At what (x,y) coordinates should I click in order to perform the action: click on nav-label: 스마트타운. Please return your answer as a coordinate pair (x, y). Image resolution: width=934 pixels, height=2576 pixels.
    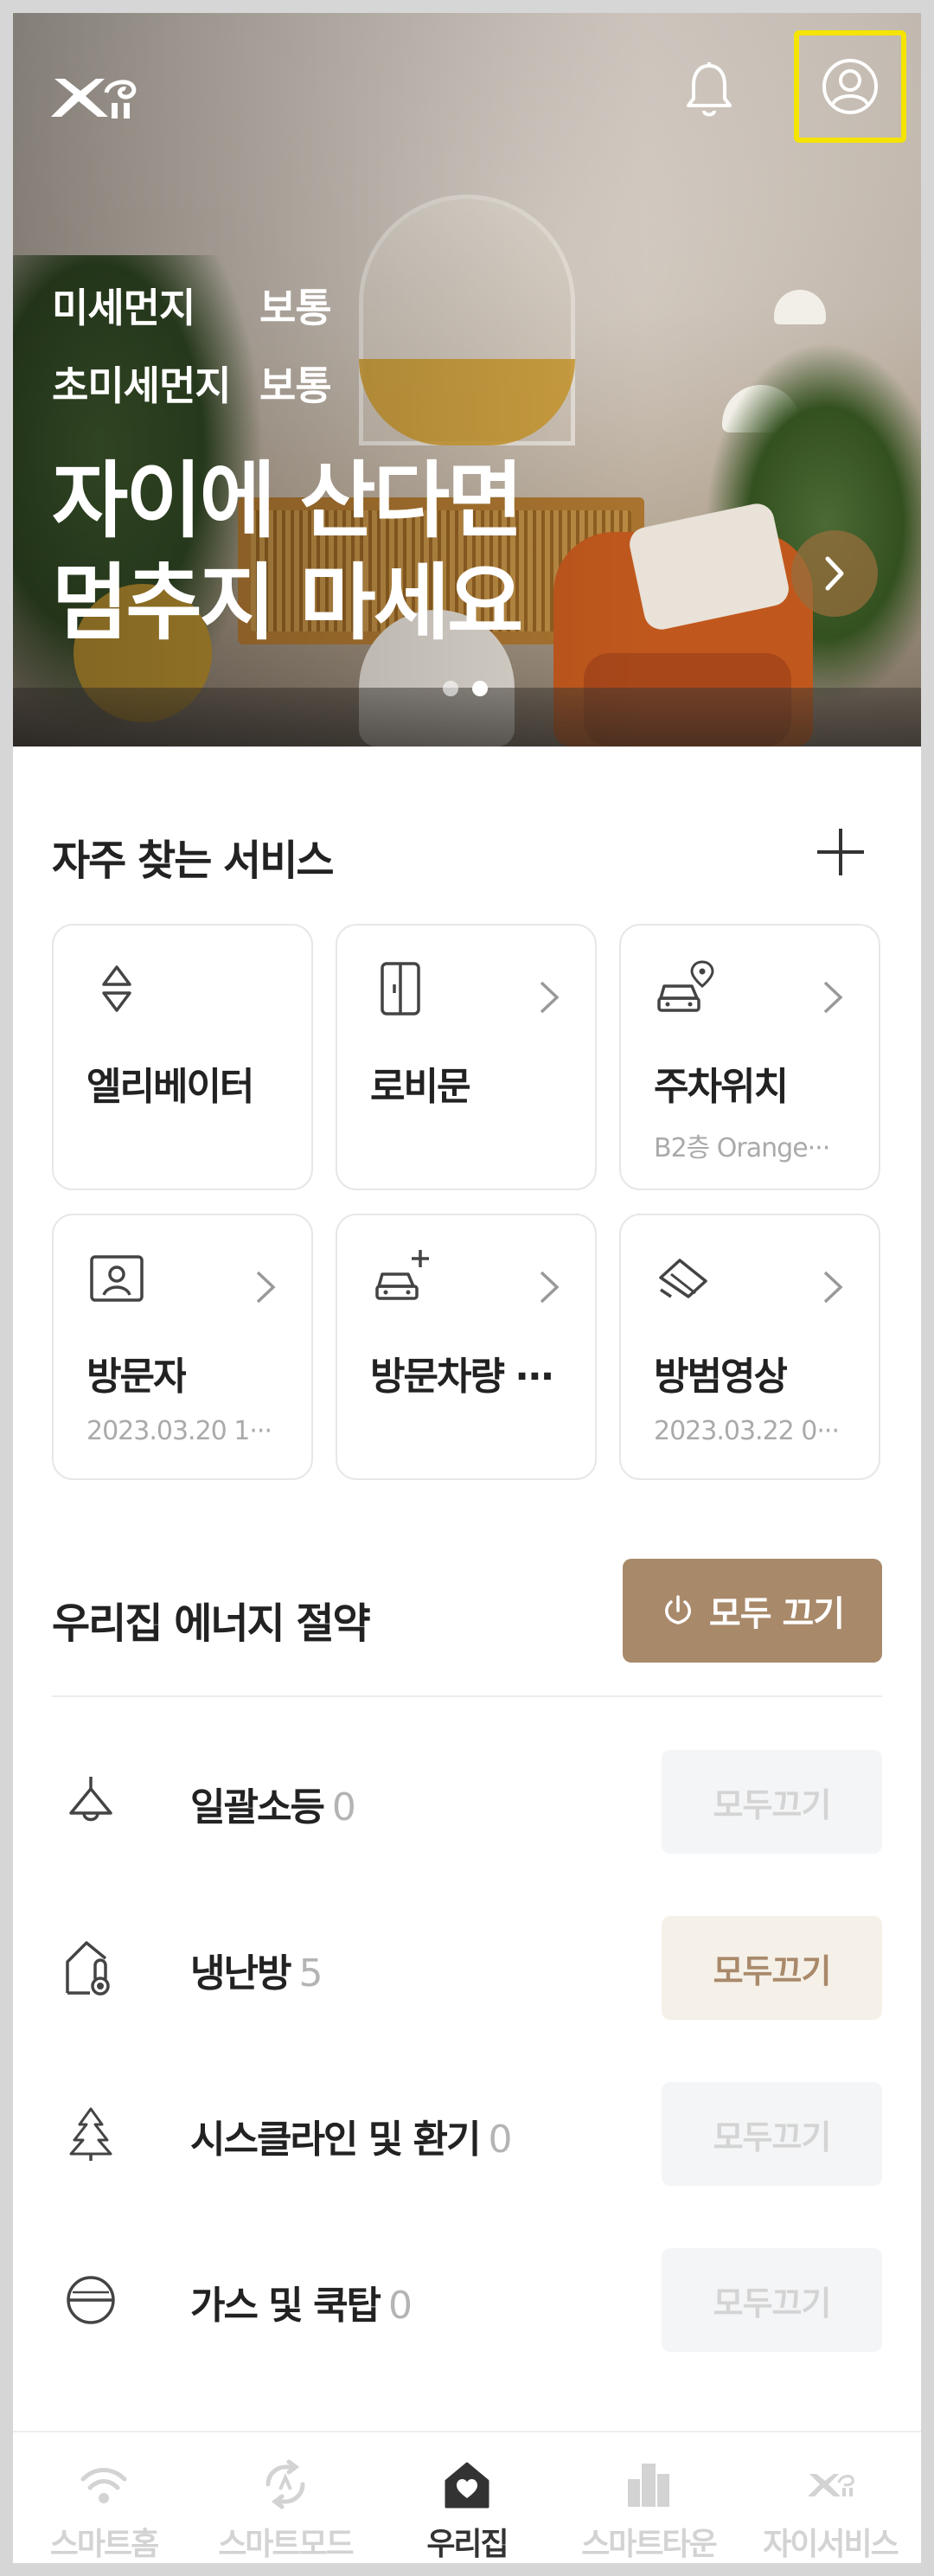
    Looking at the image, I should click on (649, 2544).